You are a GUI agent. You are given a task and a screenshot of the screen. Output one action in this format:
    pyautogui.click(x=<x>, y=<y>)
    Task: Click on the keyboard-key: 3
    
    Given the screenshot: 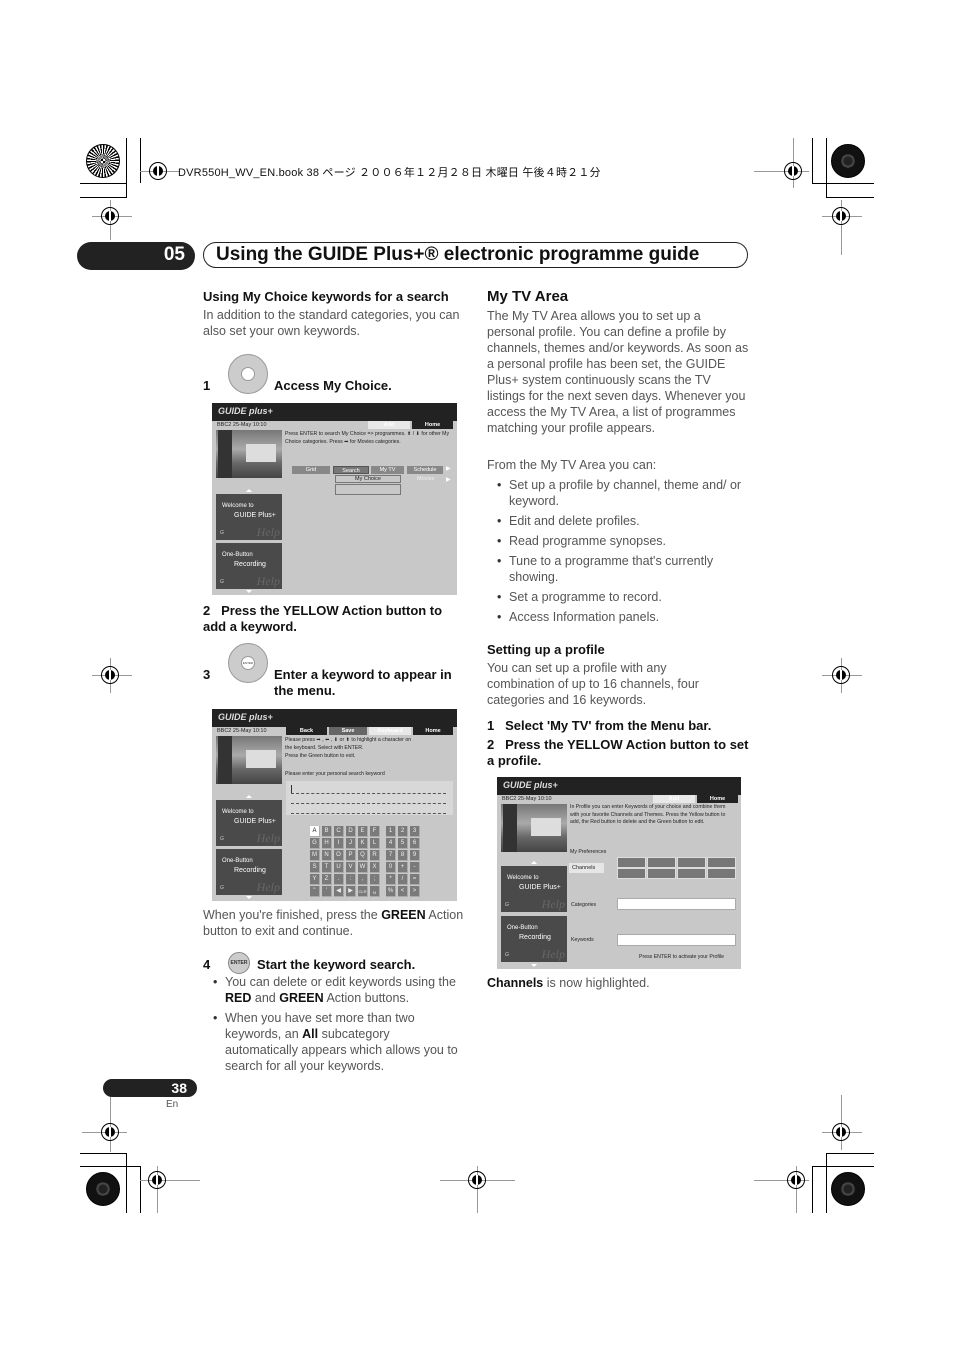 What is the action you would take?
    pyautogui.click(x=415, y=831)
    